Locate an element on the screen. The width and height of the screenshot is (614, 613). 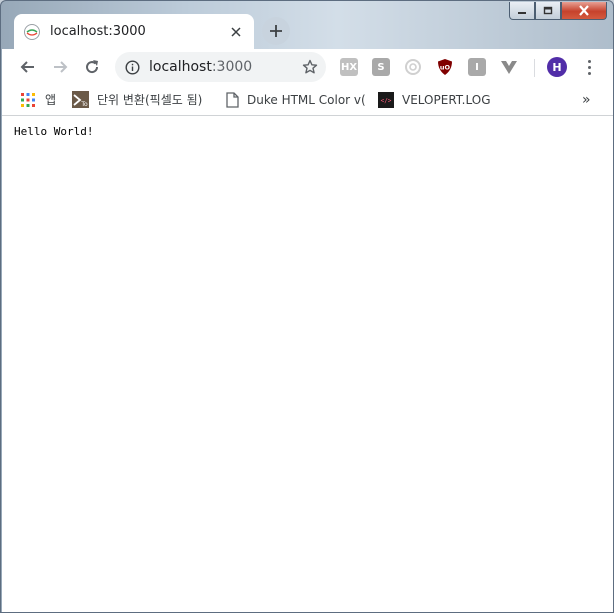
extension-vue is located at coordinates (509, 67).